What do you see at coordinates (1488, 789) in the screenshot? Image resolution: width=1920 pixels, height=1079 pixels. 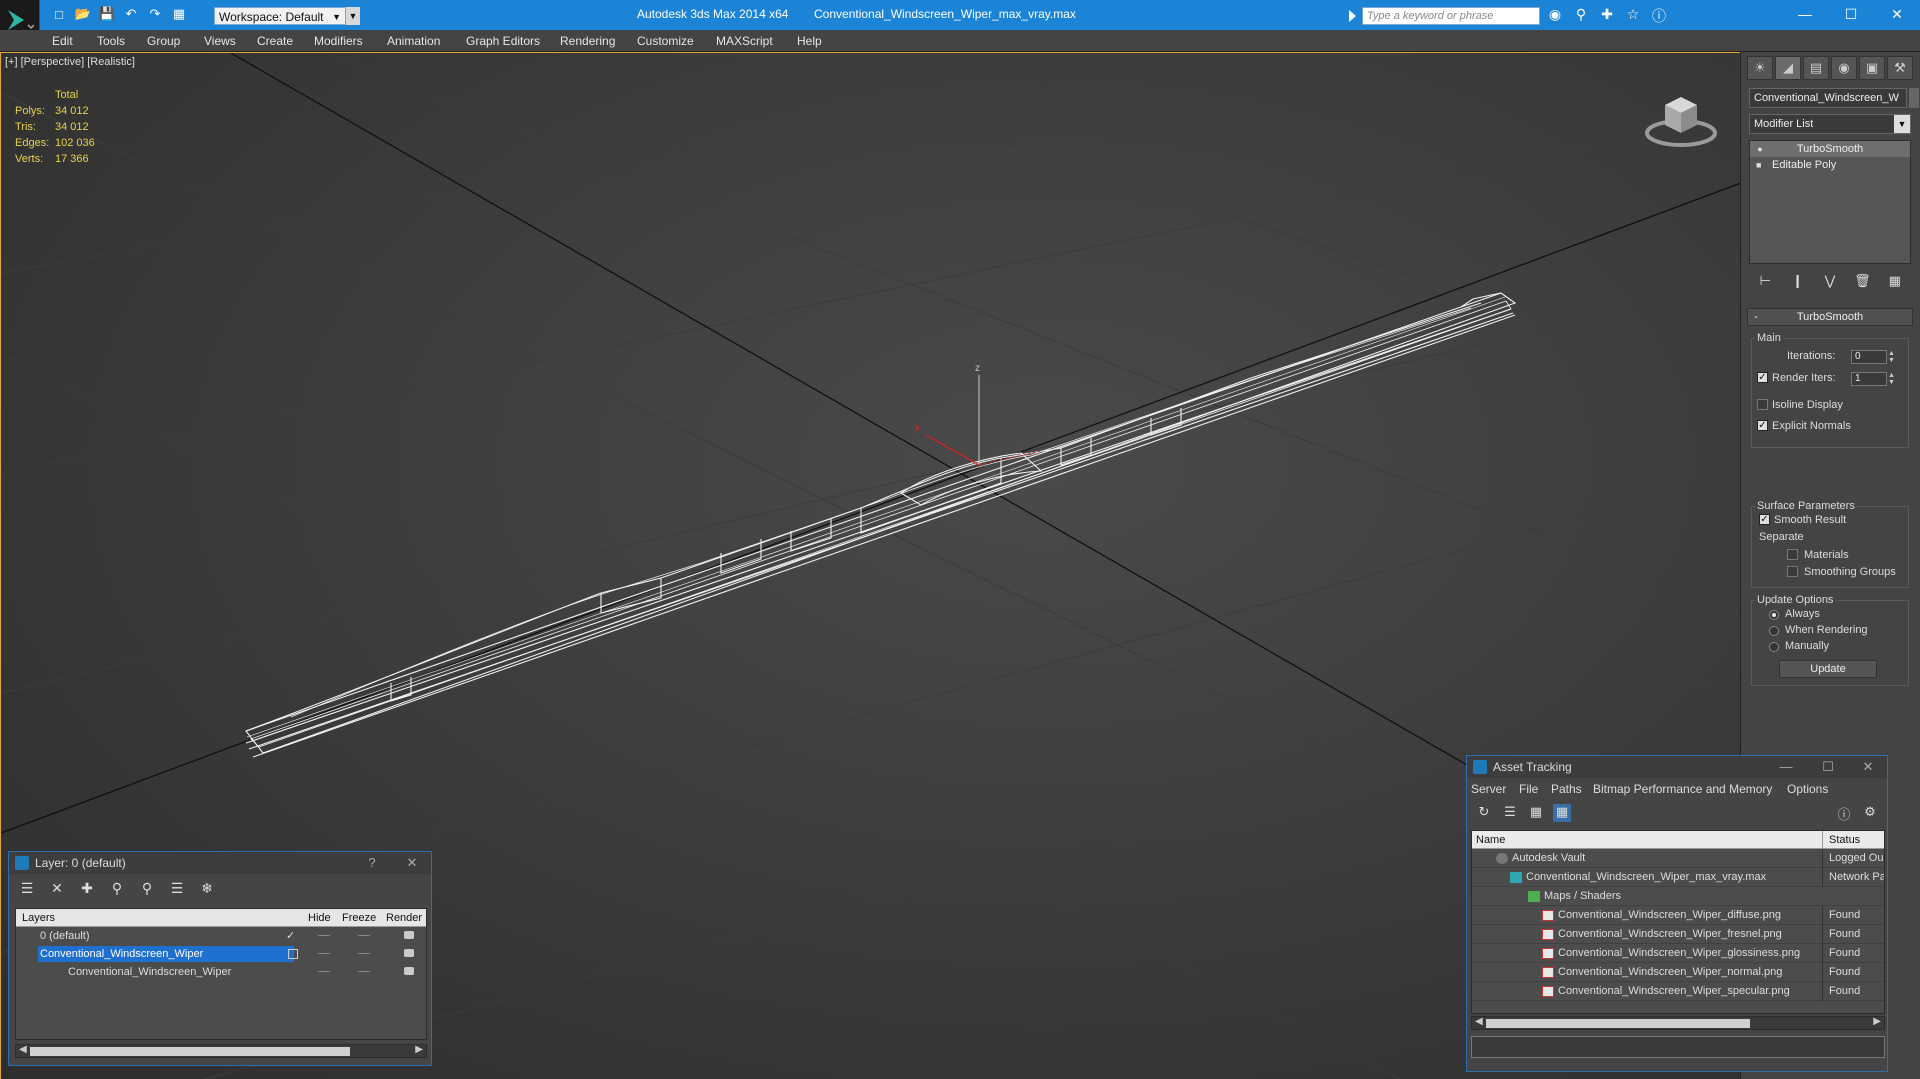 I see `asset-menu-server: Server` at bounding box center [1488, 789].